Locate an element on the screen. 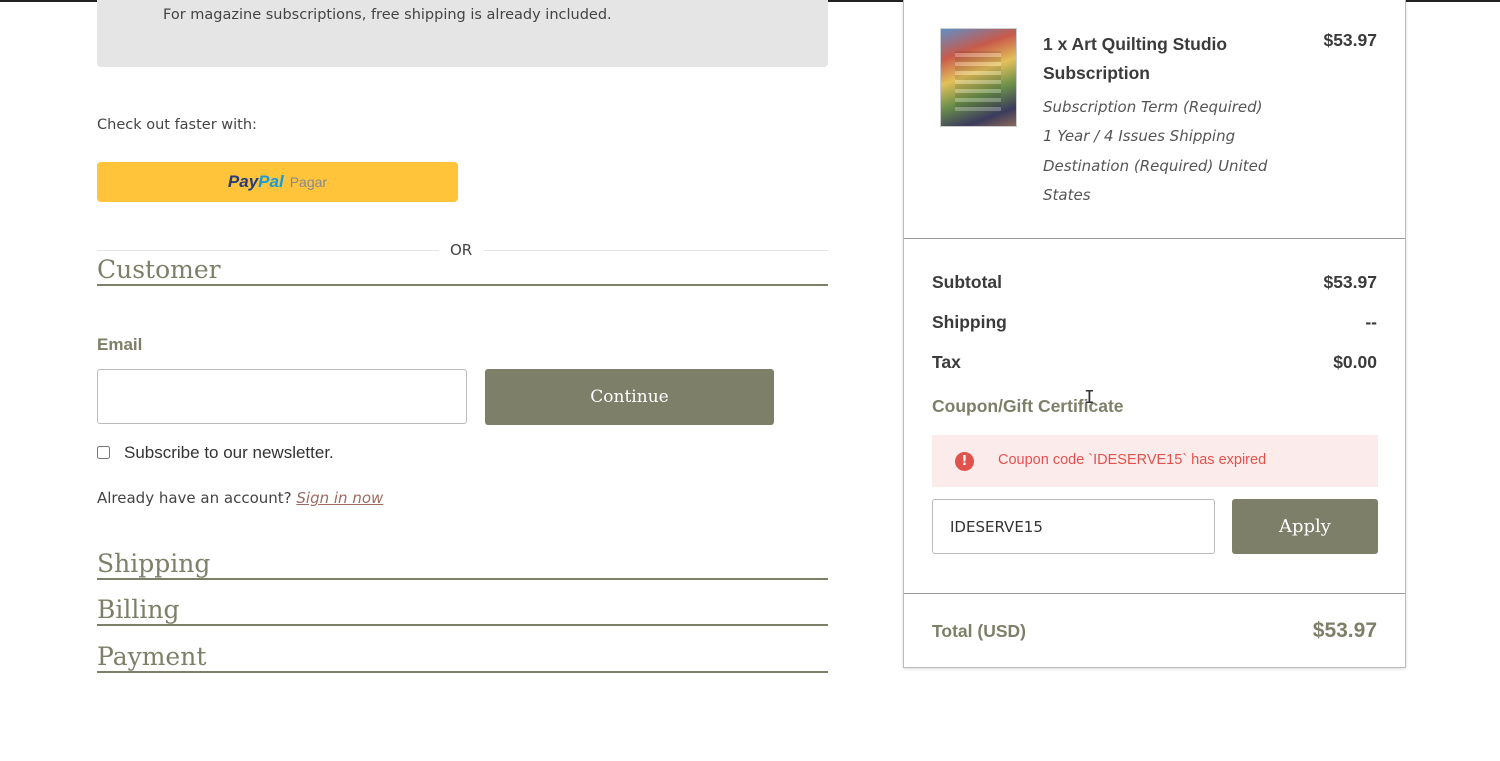  tax-value: $0.00 is located at coordinates (1355, 362).